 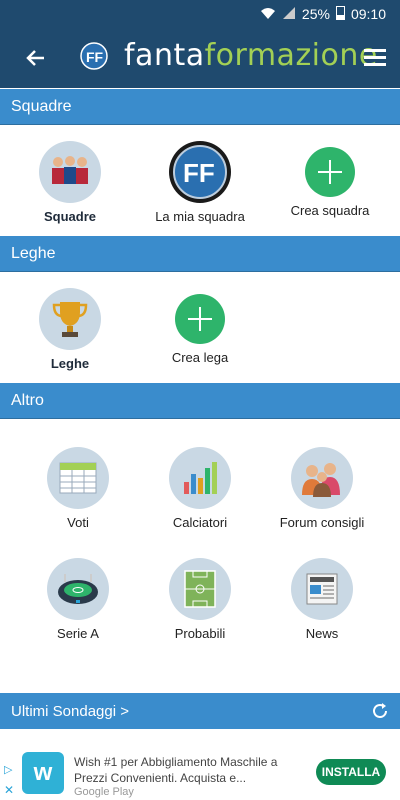 What do you see at coordinates (322, 522) in the screenshot?
I see `tile-label: Forum consigli` at bounding box center [322, 522].